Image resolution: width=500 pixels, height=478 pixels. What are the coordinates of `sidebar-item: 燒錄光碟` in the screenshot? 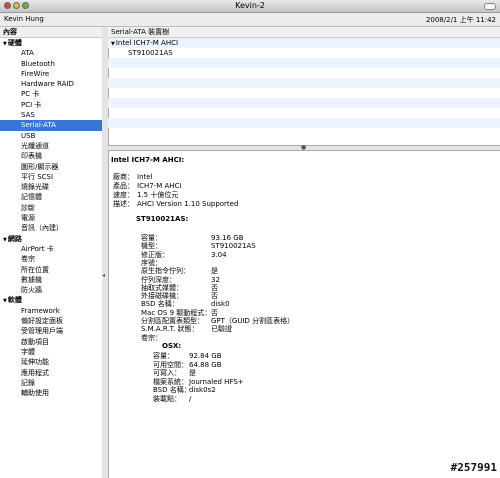 It's located at (51, 187).